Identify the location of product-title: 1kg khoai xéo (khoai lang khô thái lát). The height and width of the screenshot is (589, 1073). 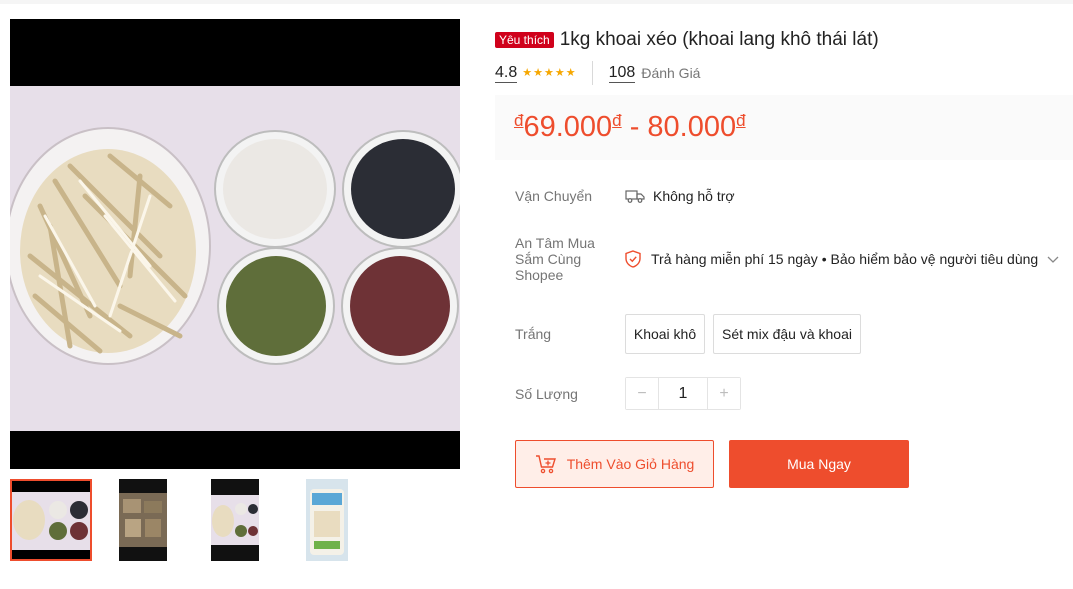
(719, 39).